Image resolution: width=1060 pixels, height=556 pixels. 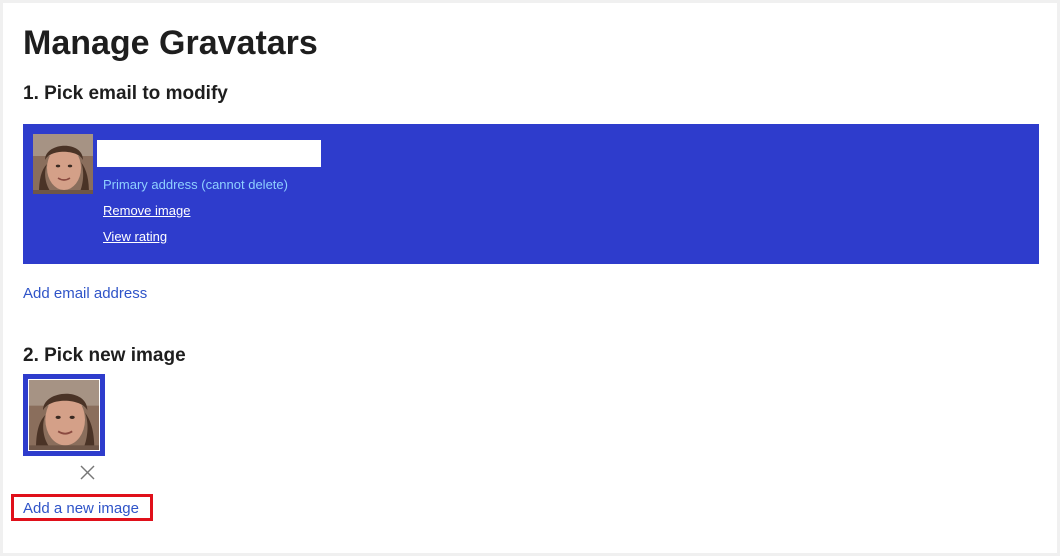 I want to click on image-thumbnail, so click(x=64, y=415).